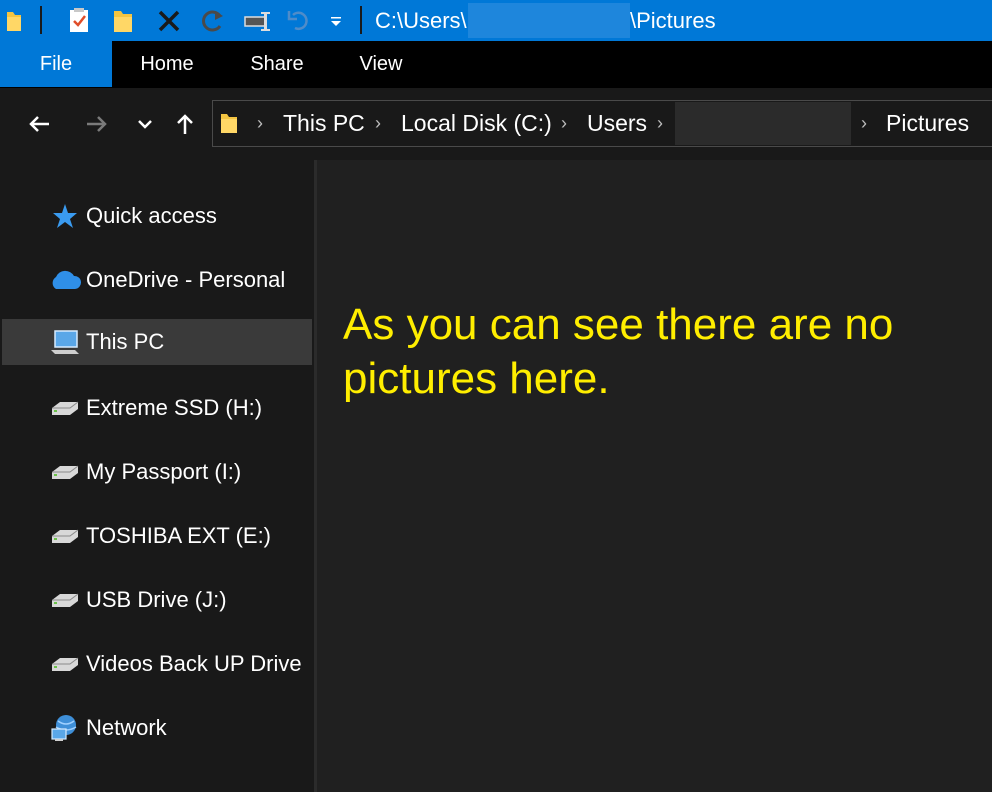 The width and height of the screenshot is (992, 792). What do you see at coordinates (673, 20) in the screenshot?
I see `window-title-path-suffix: \Pictures` at bounding box center [673, 20].